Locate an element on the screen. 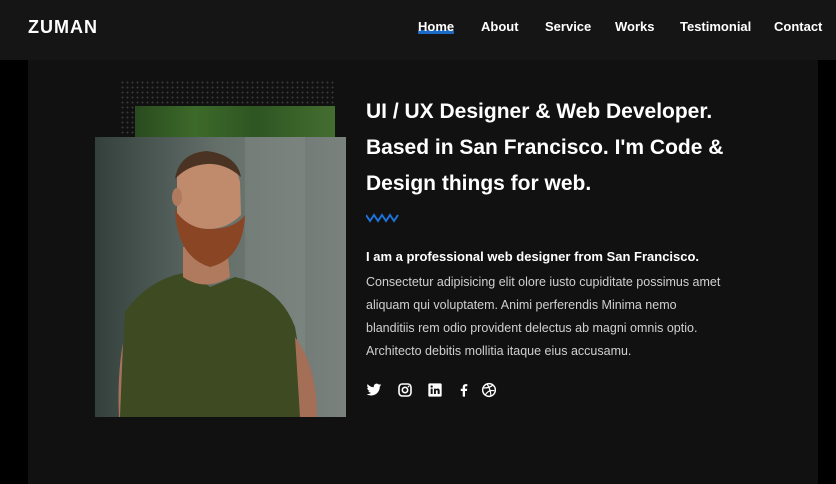 The width and height of the screenshot is (836, 484). nav-about-label: About is located at coordinates (500, 26).